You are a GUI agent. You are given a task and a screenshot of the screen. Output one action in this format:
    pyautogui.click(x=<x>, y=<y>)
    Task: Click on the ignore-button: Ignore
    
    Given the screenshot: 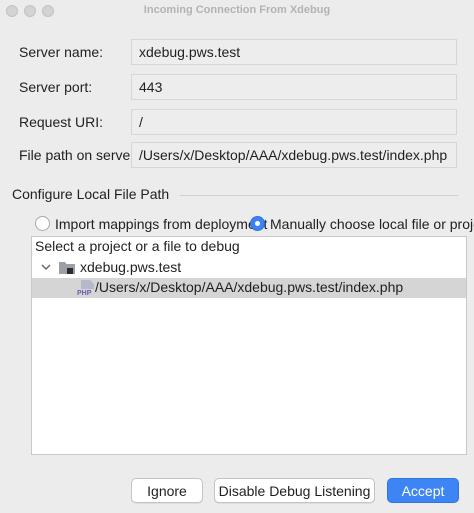 What is the action you would take?
    pyautogui.click(x=167, y=490)
    